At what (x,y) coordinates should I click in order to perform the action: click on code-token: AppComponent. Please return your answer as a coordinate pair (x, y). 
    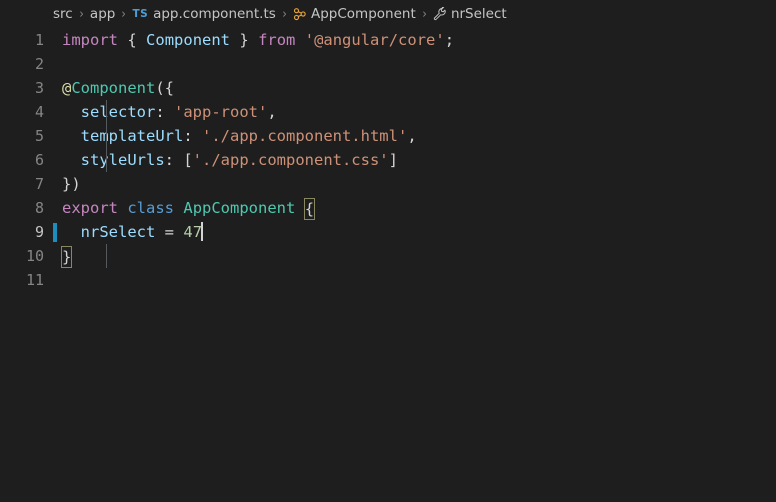
    Looking at the image, I should click on (239, 208).